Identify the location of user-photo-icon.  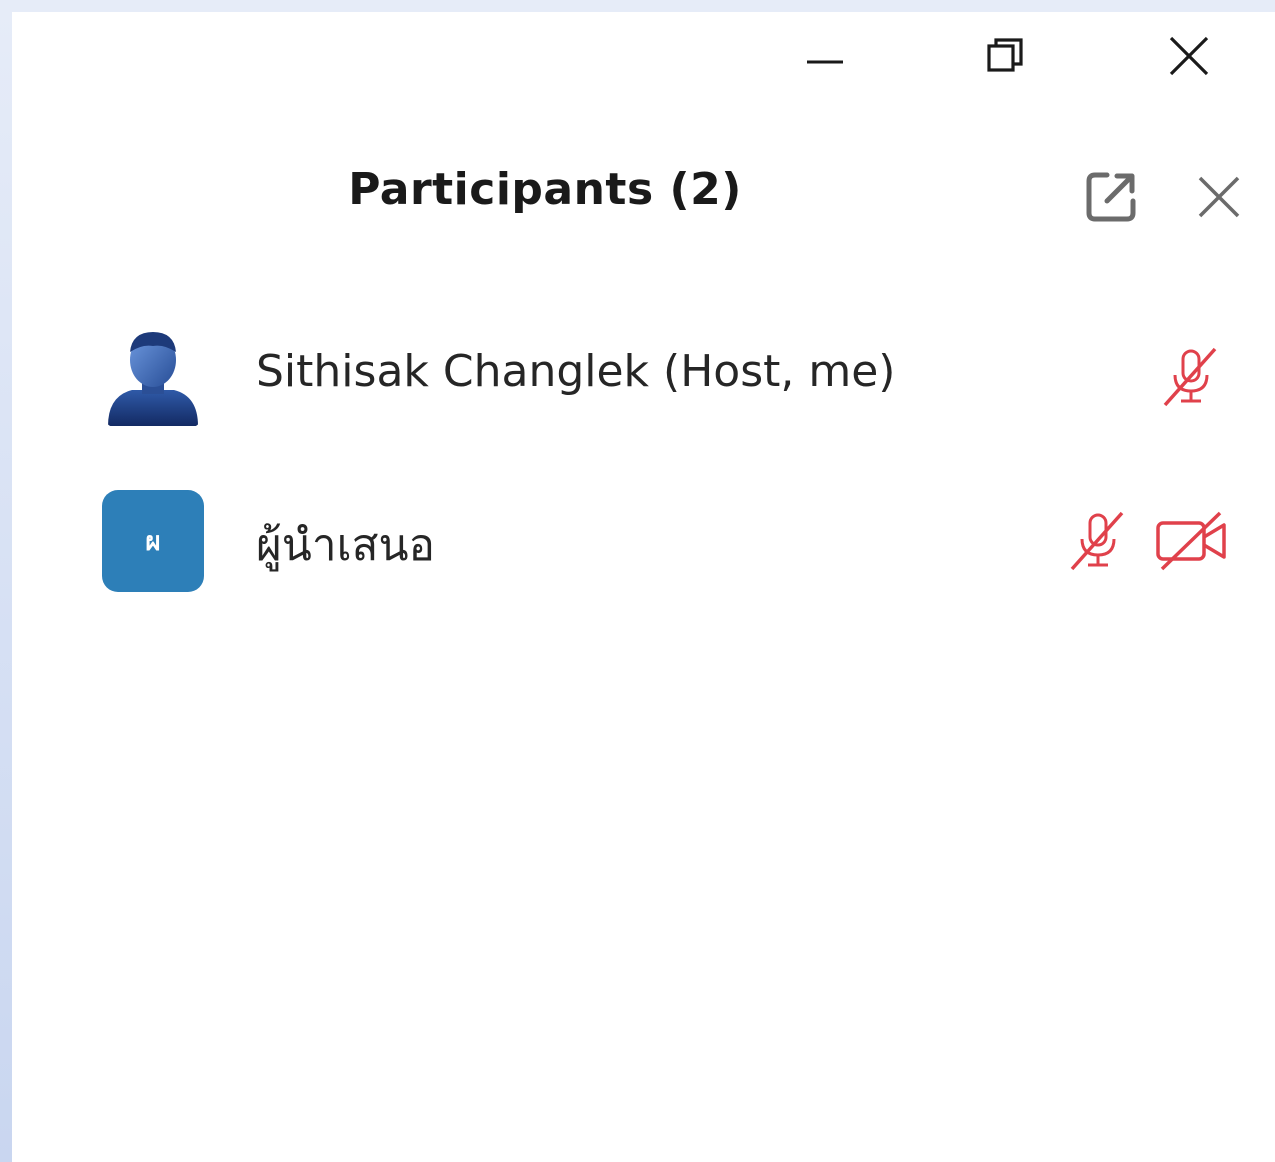
(153, 379).